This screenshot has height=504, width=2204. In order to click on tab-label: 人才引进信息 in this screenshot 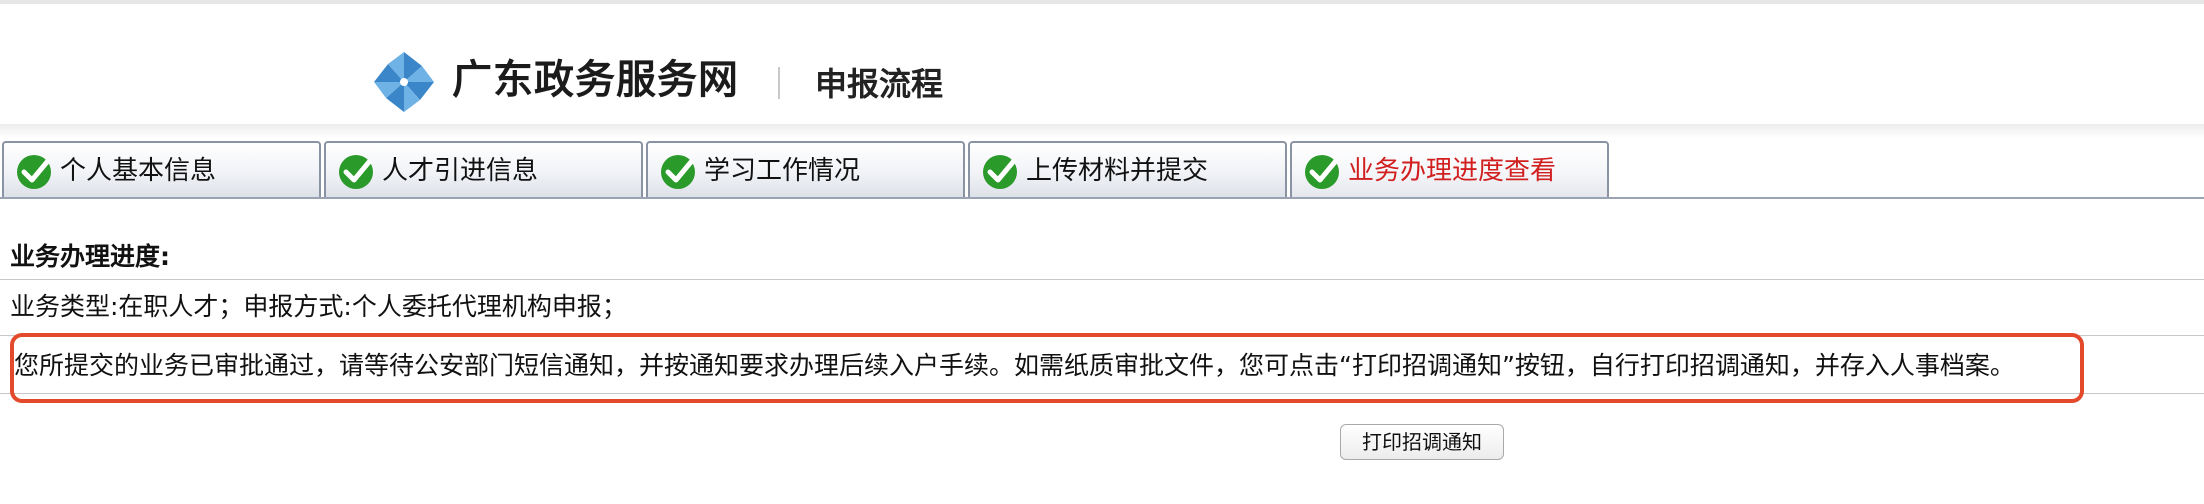, I will do `click(460, 171)`.